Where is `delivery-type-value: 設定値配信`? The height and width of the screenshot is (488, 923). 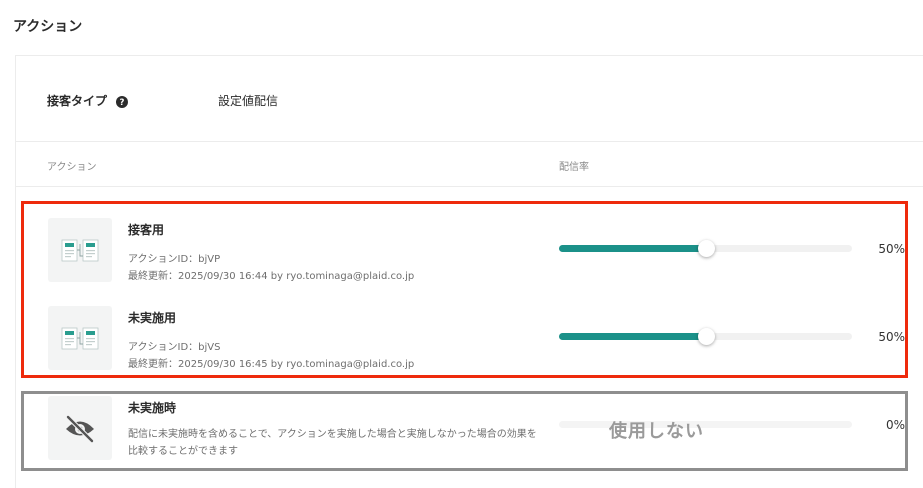 delivery-type-value: 設定値配信 is located at coordinates (248, 101).